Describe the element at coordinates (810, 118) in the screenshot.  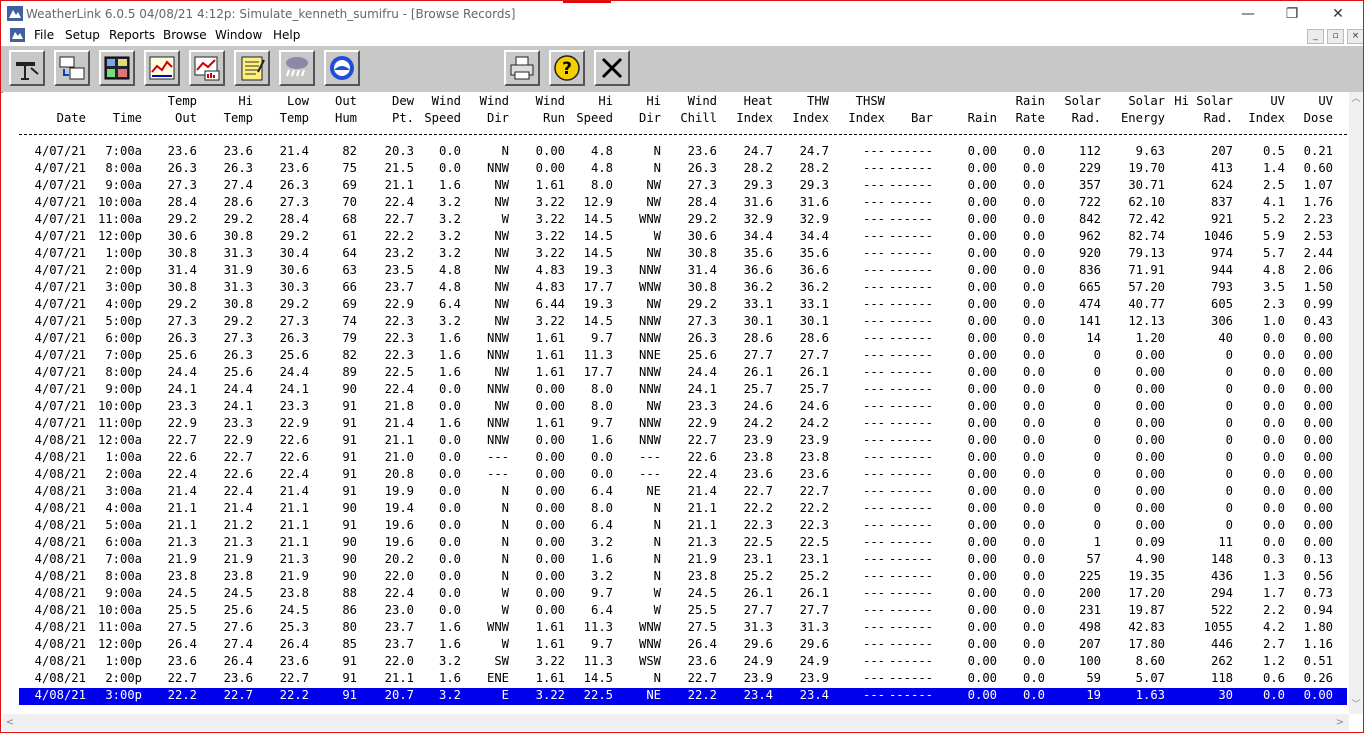
I see `header-thw-index: Index` at that location.